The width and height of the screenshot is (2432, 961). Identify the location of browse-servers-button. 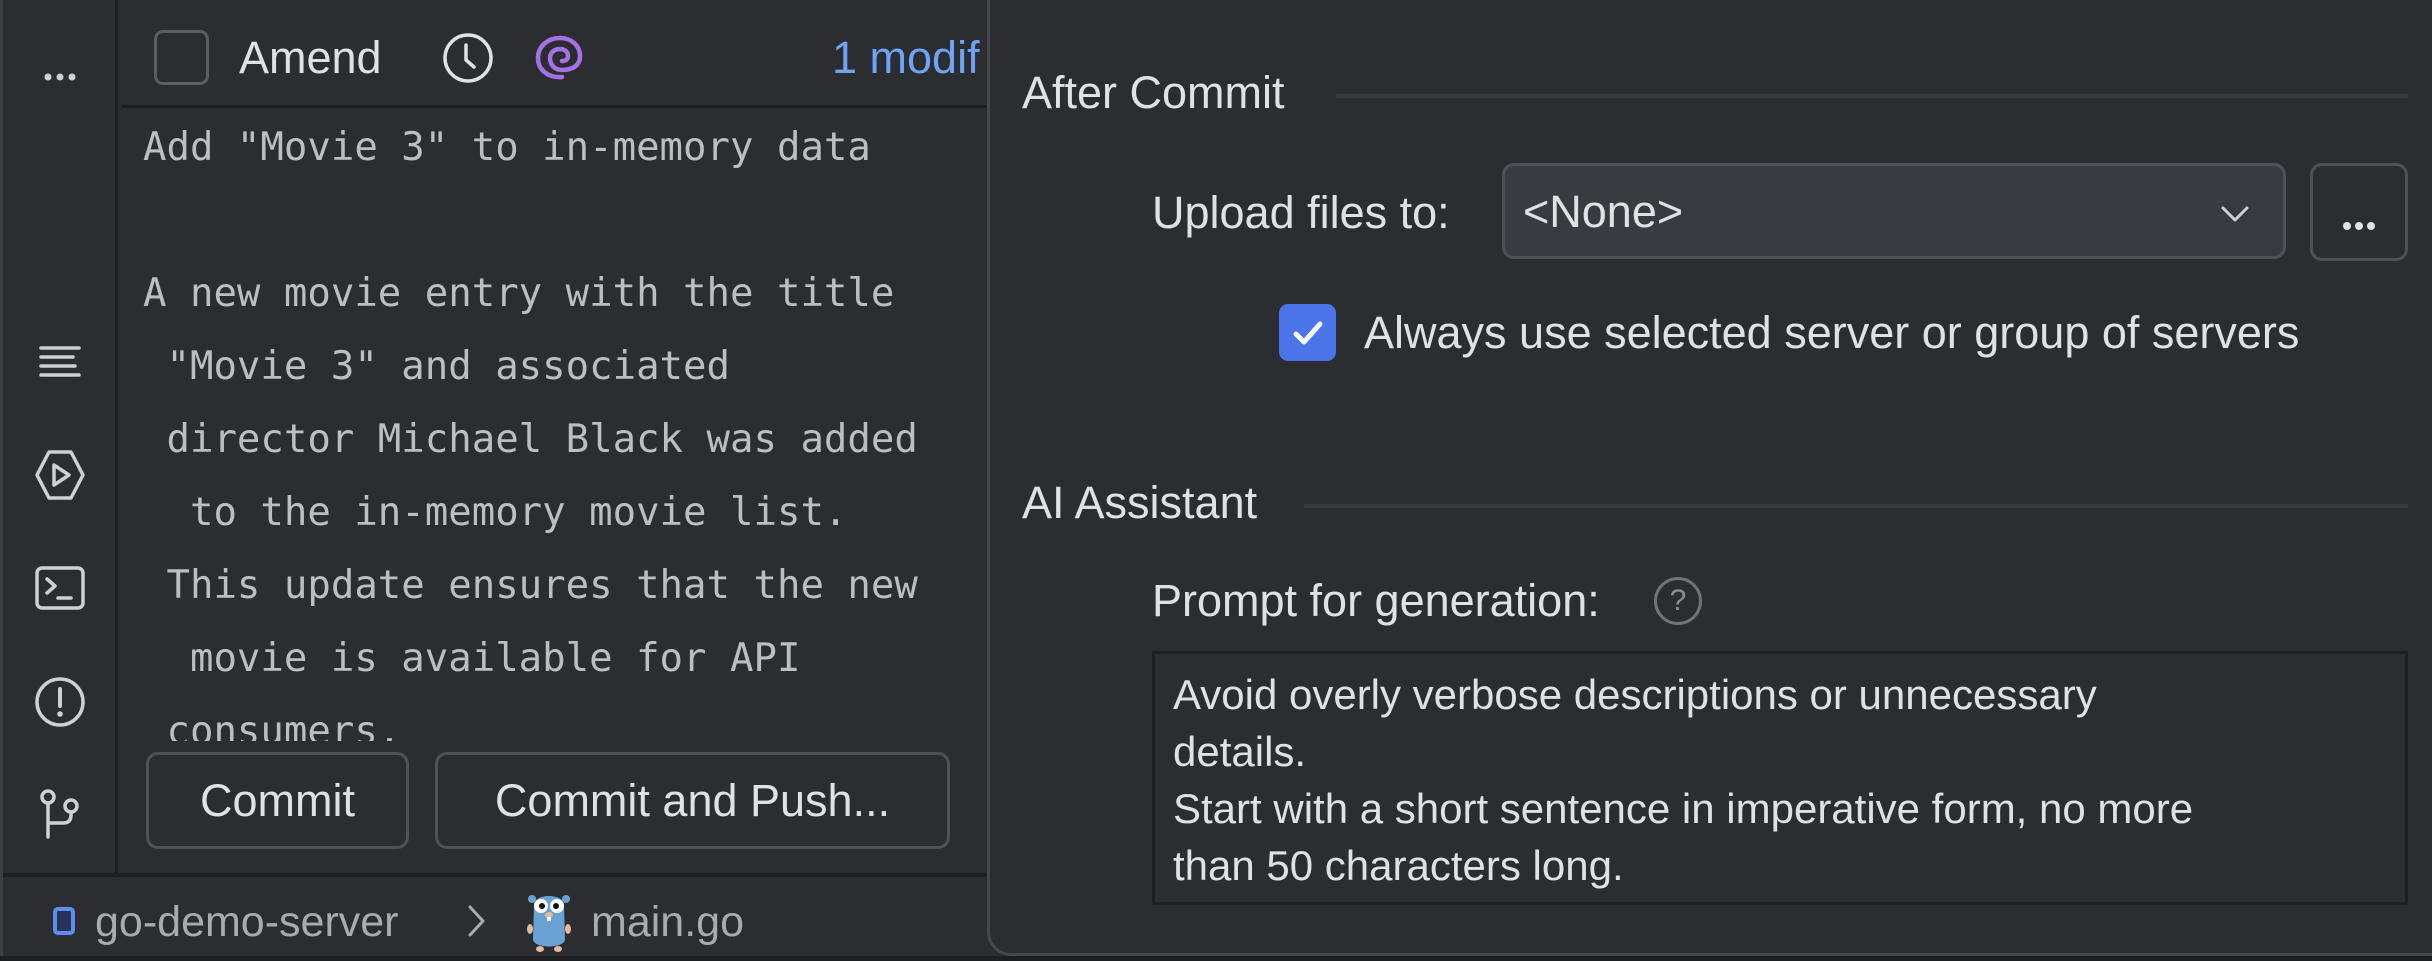
(2359, 212).